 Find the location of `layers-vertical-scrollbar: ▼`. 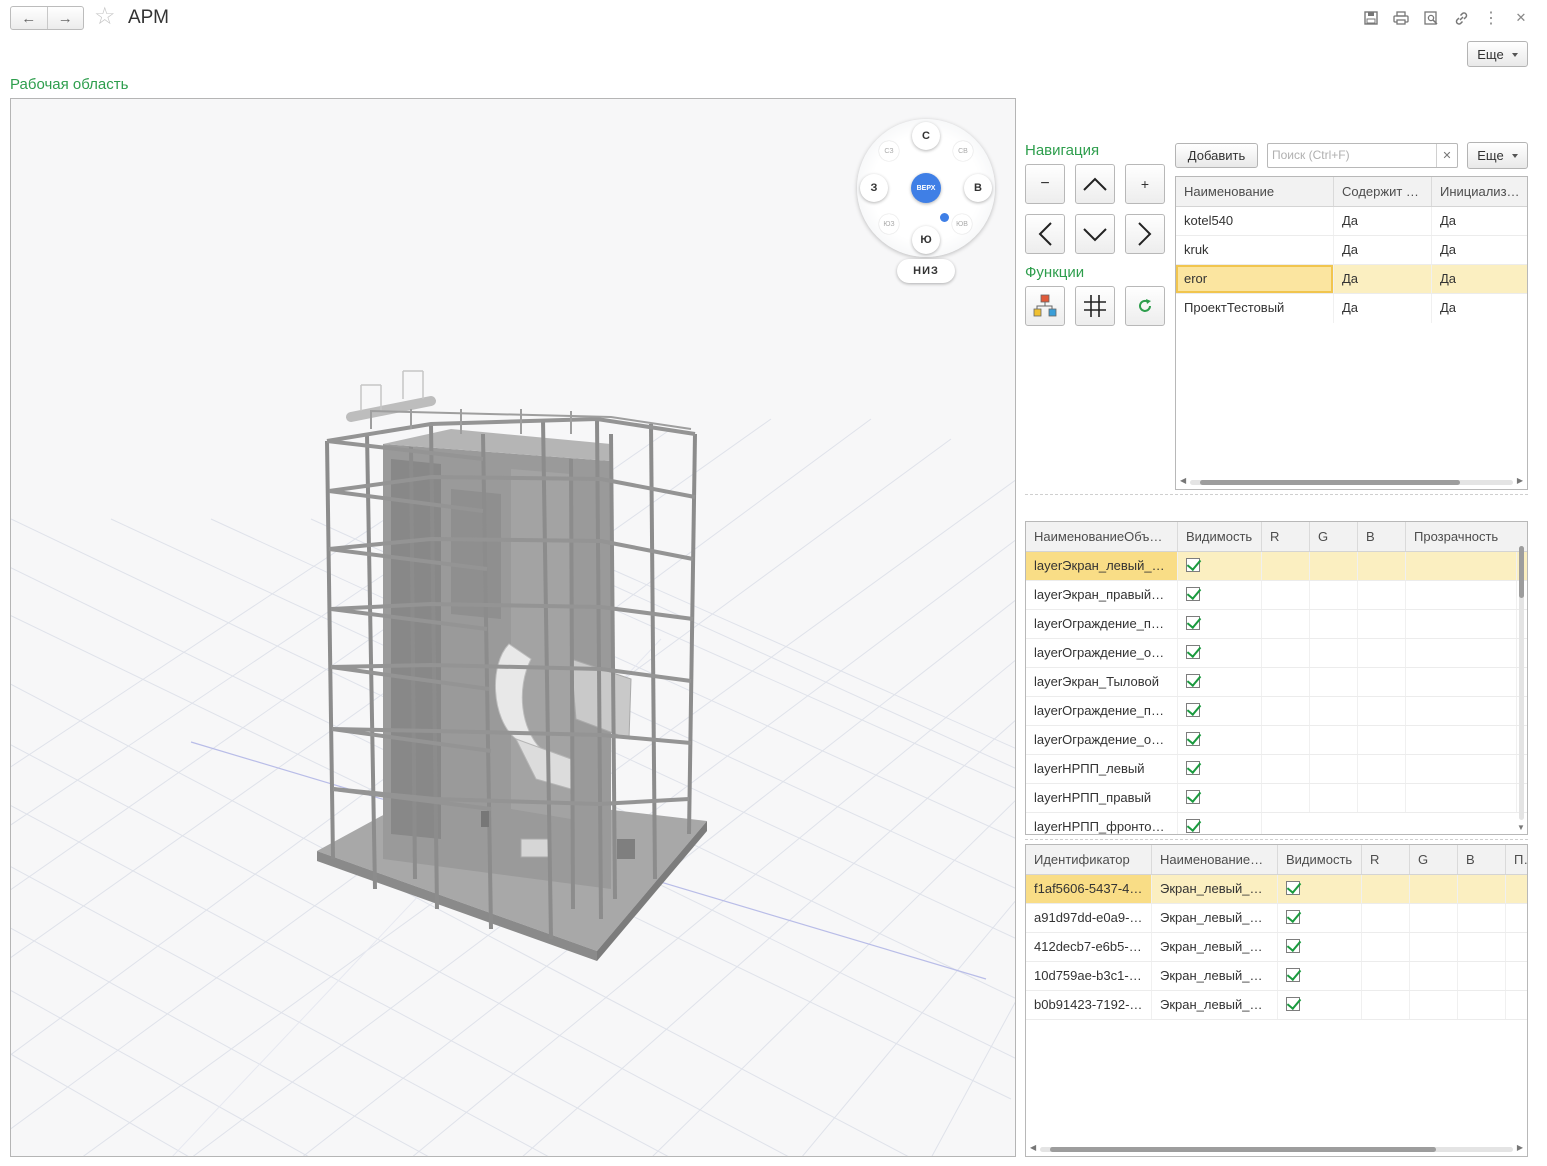

layers-vertical-scrollbar: ▼ is located at coordinates (1521, 690).